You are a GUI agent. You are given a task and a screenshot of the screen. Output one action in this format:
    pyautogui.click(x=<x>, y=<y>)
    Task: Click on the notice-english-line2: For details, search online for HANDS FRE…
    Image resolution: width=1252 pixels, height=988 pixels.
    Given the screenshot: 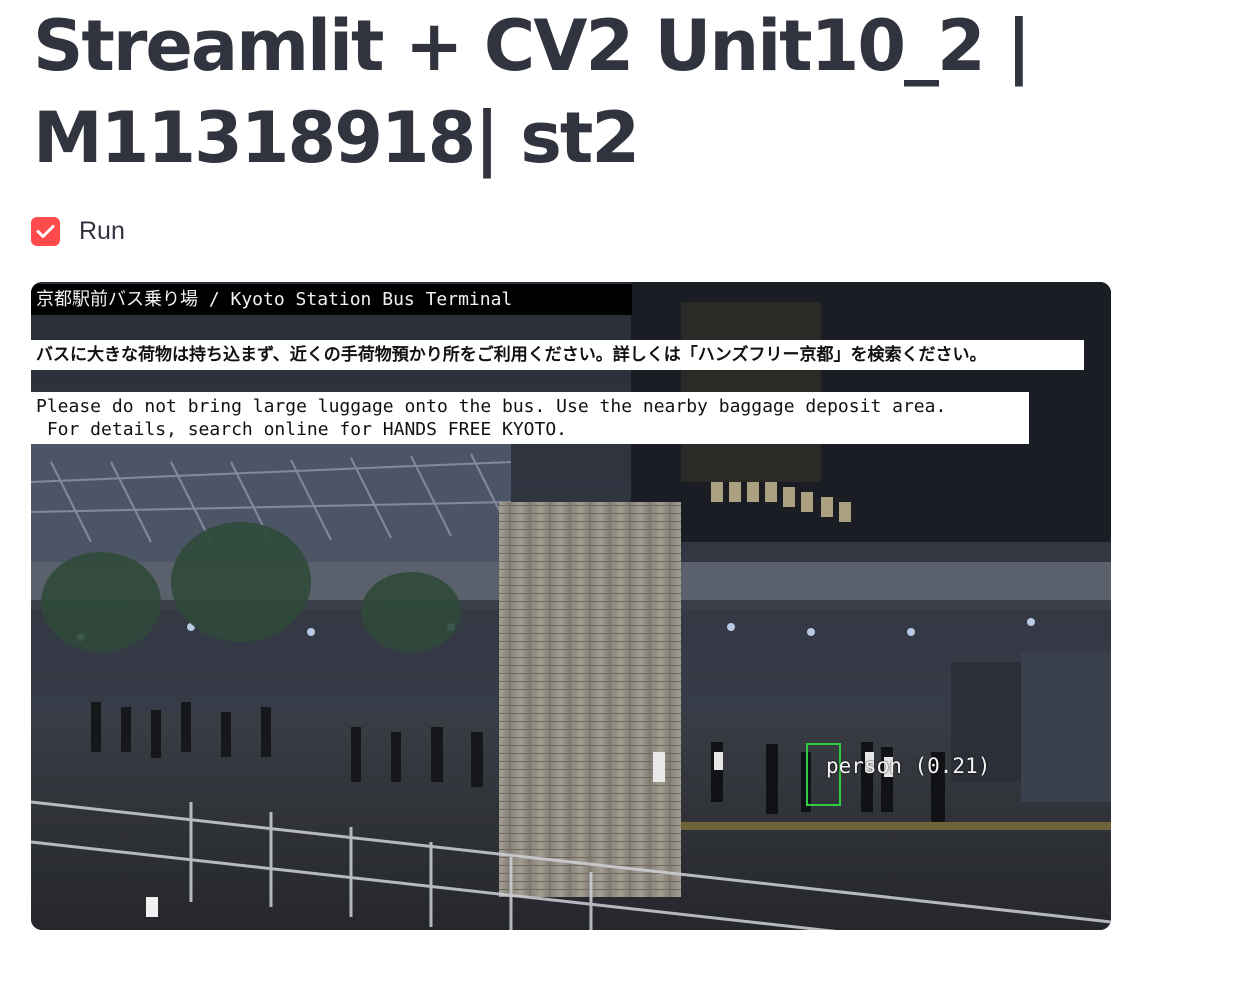 What is the action you would take?
    pyautogui.click(x=302, y=429)
    